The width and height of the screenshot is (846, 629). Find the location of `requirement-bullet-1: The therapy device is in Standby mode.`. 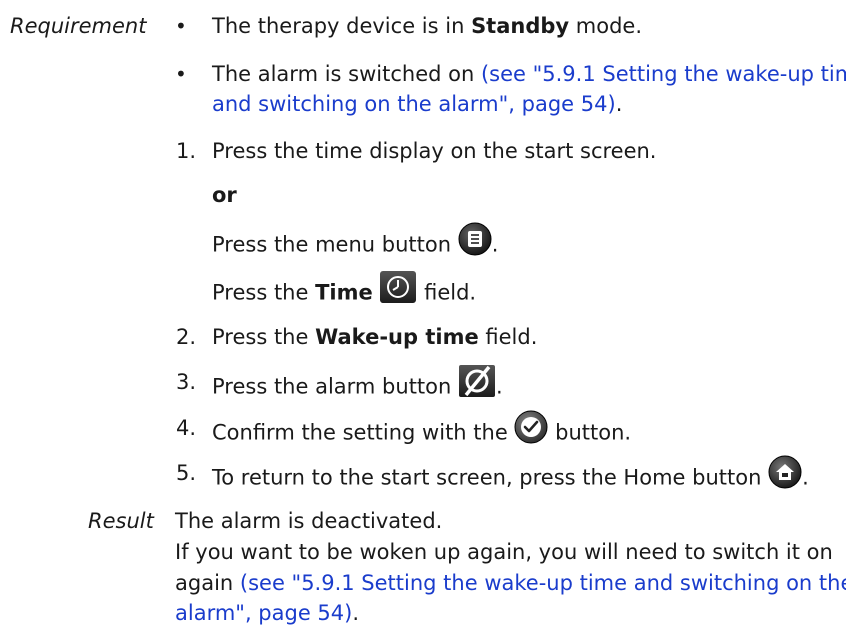

requirement-bullet-1: The therapy device is in Standby mode. is located at coordinates (427, 26).